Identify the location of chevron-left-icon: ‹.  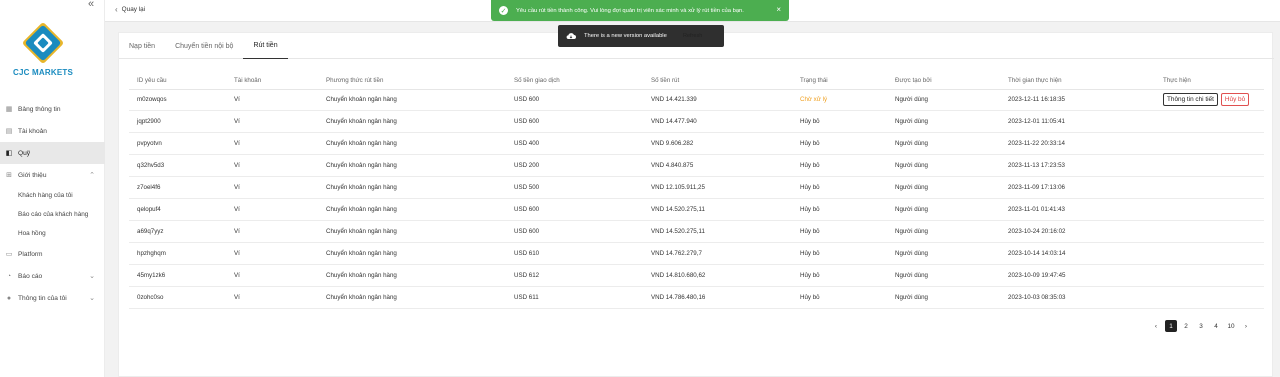
(116, 9).